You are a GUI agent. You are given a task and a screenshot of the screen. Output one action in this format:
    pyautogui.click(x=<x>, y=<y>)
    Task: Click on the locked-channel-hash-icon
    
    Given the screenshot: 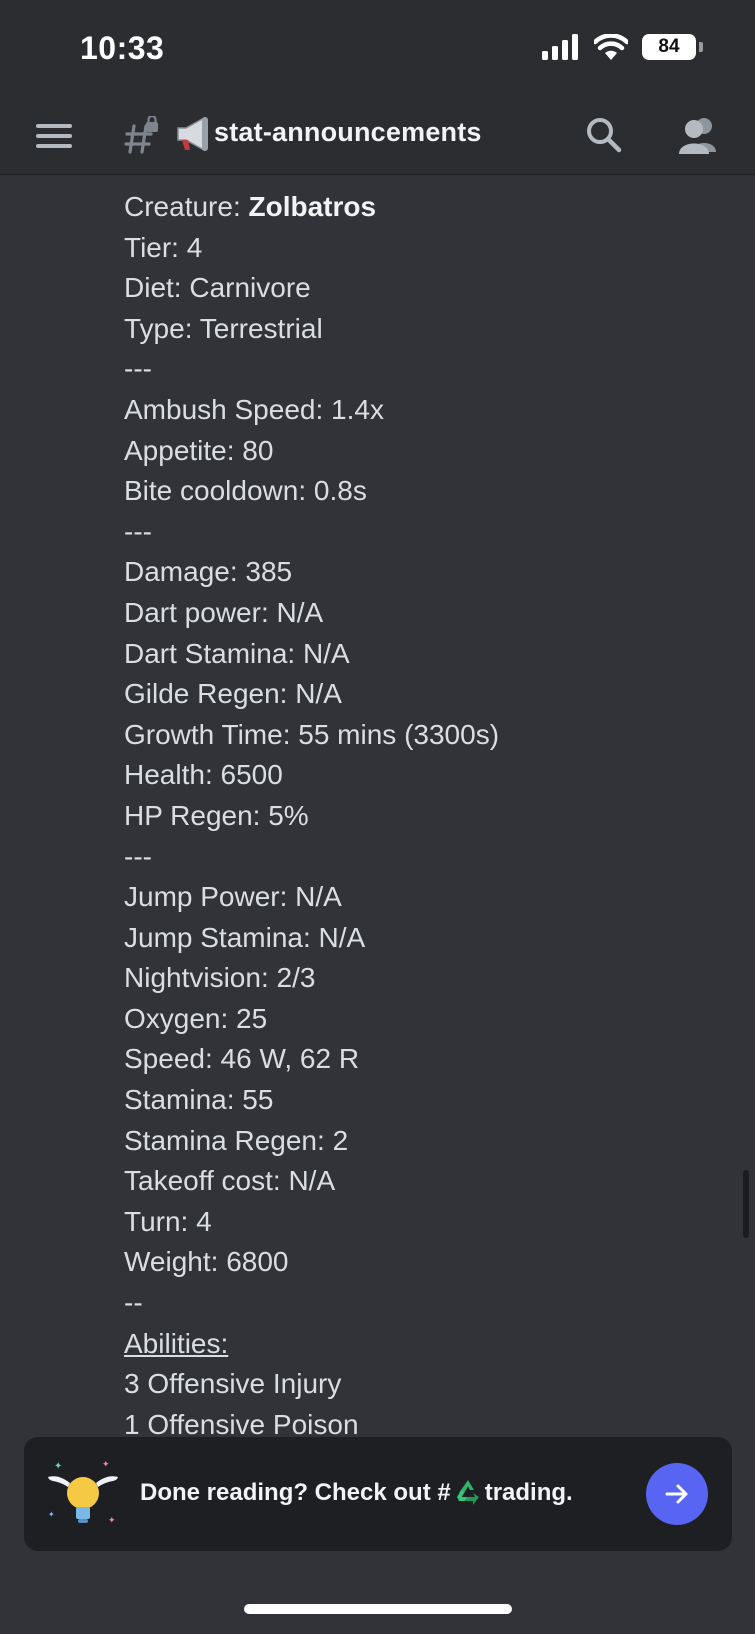 What is the action you would take?
    pyautogui.click(x=141, y=135)
    